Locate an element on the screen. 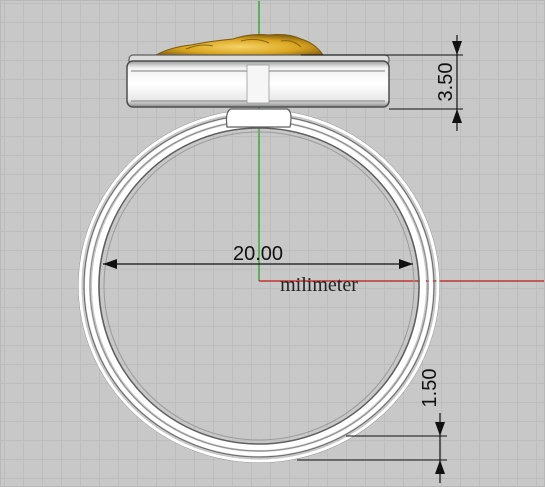  band-thickness-dimension: 1.50 is located at coordinates (372, 426).